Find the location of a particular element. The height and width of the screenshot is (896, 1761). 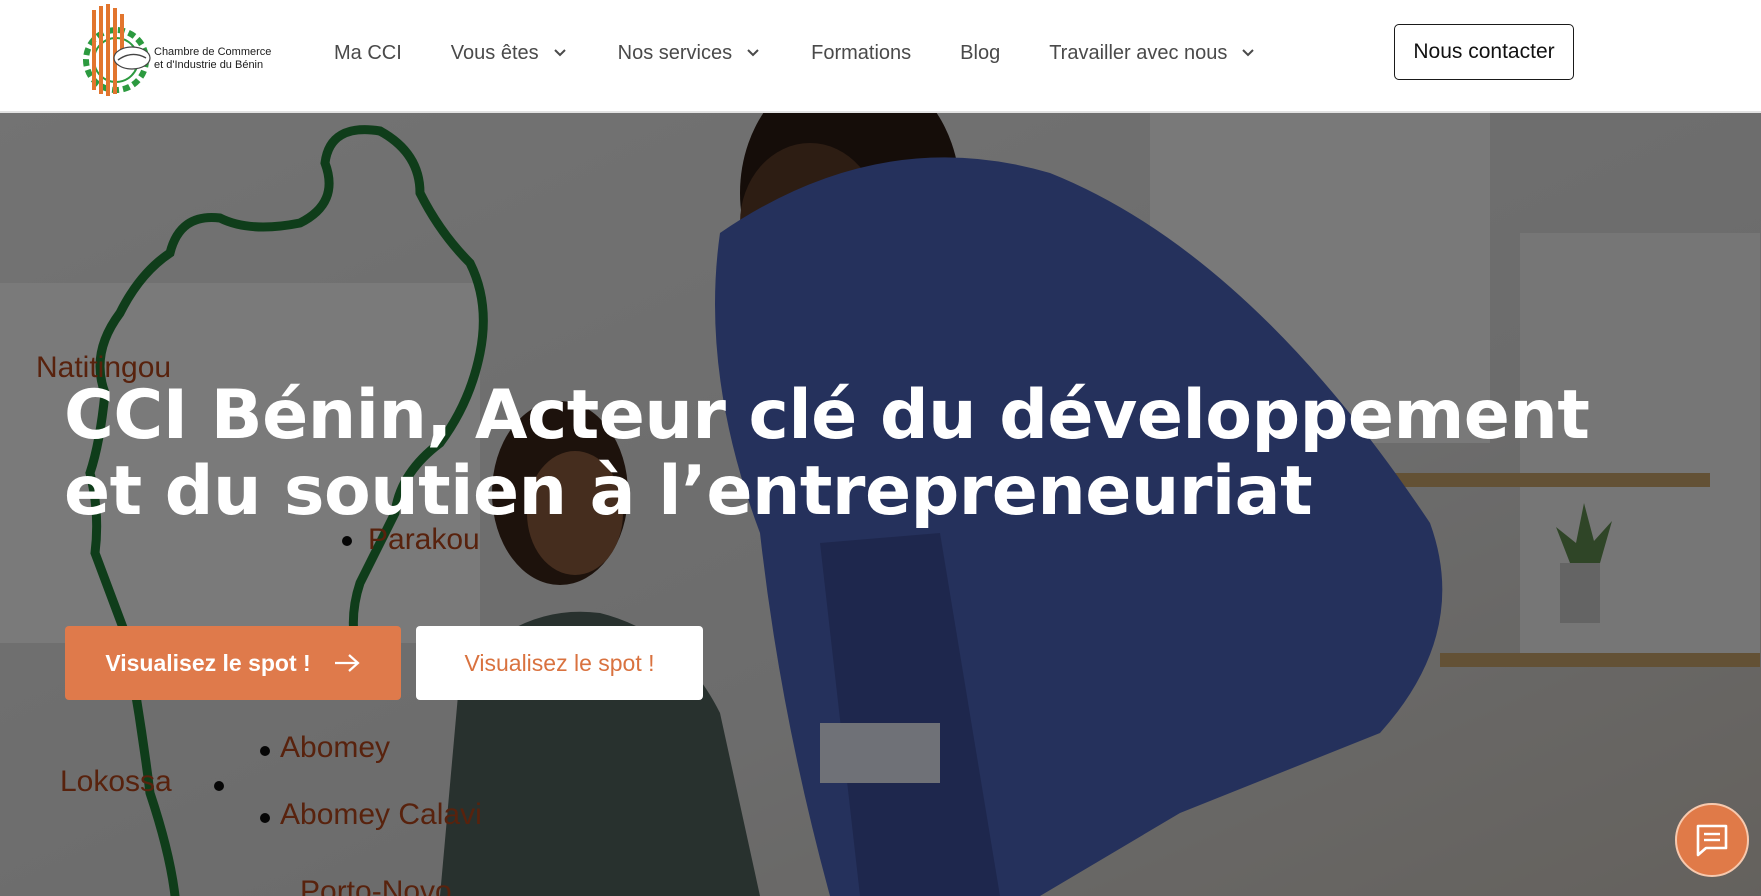

chat-launcher-button is located at coordinates (1712, 840).